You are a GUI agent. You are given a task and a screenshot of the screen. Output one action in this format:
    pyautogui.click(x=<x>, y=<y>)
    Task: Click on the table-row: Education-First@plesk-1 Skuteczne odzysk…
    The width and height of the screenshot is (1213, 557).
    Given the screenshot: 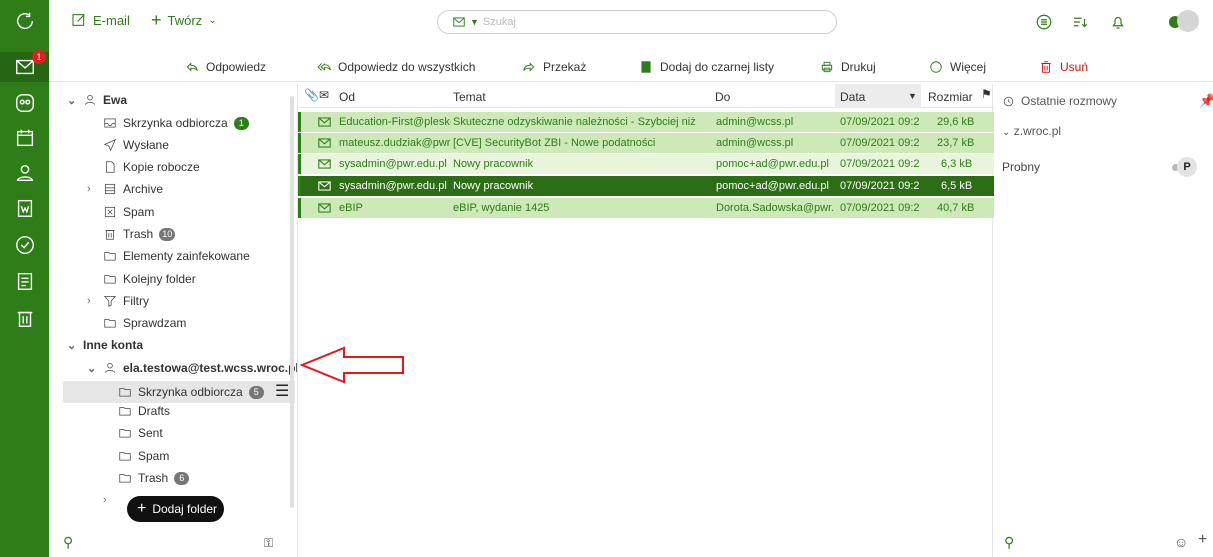 What is the action you would take?
    pyautogui.click(x=646, y=122)
    